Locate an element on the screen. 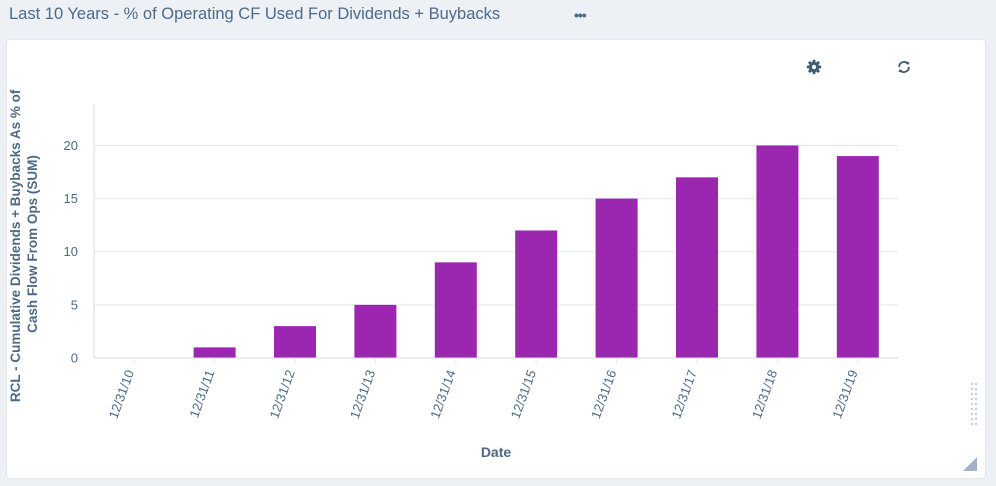  x-tick-label: 12/31/18 is located at coordinates (764, 394).